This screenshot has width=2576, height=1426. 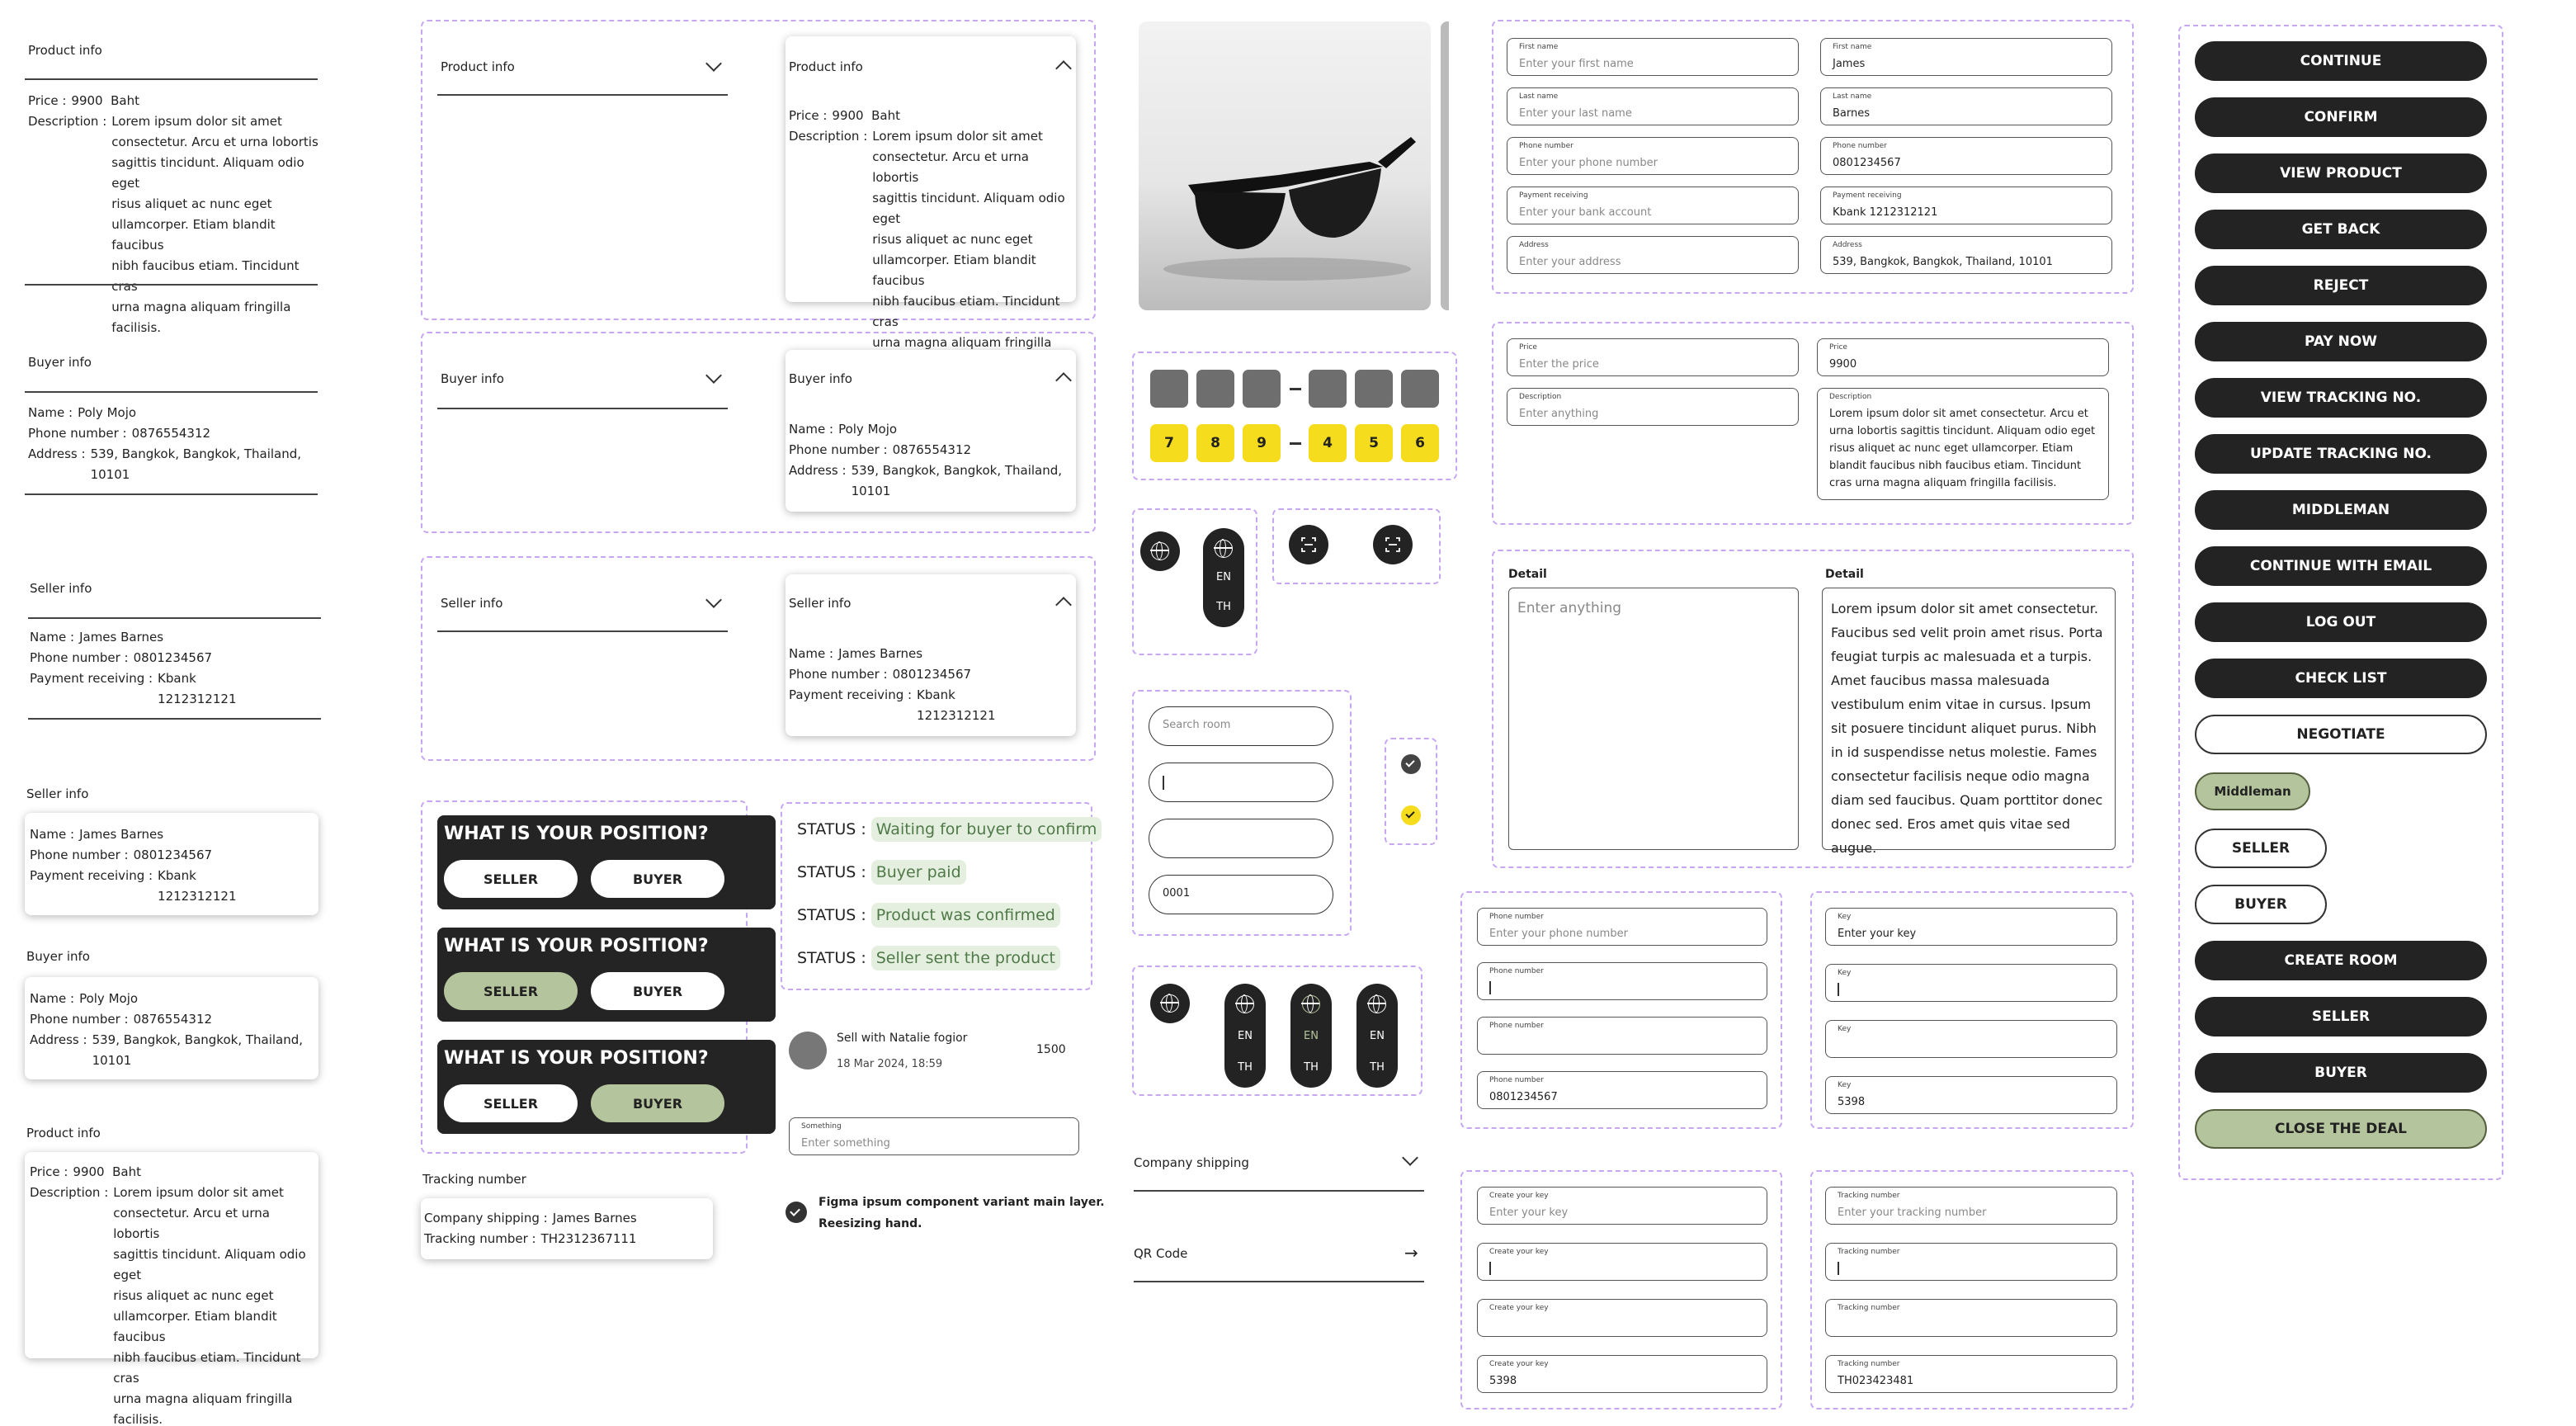 I want to click on description-field: Description Enter anything, so click(x=1653, y=407).